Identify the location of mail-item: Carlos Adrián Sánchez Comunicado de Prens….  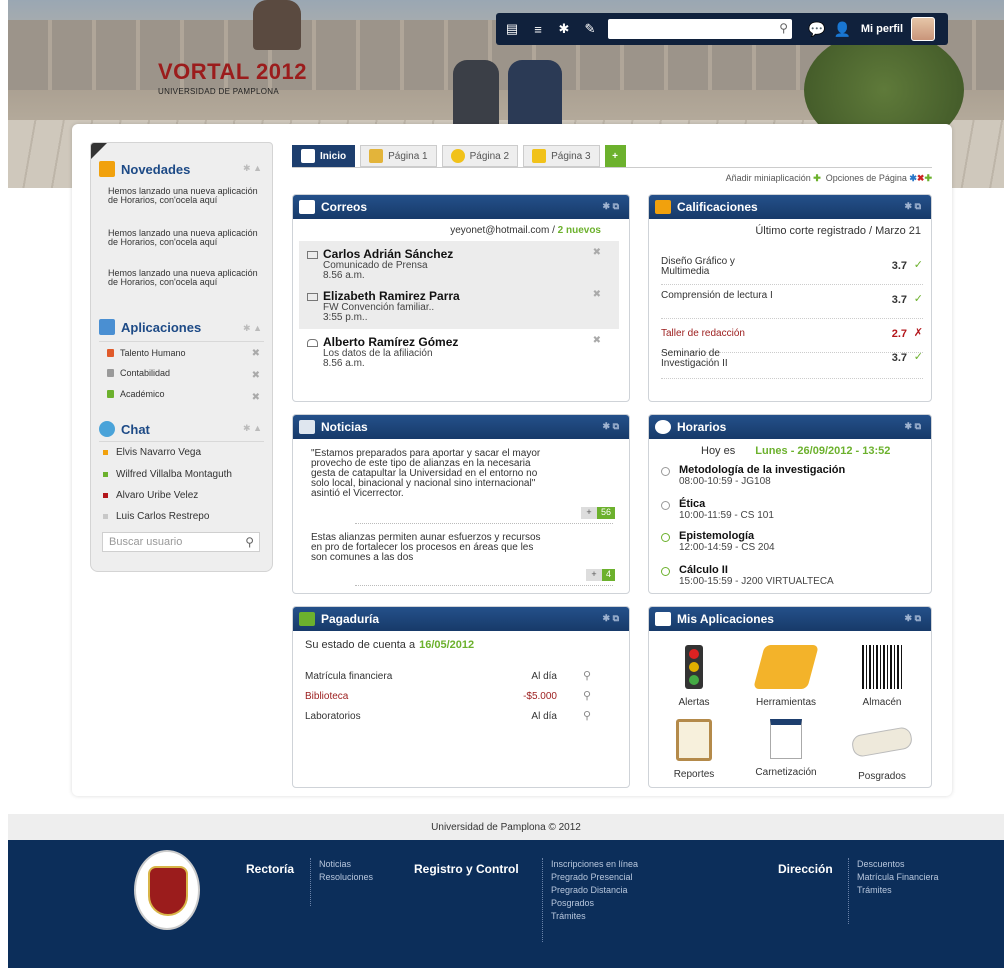
(459, 264).